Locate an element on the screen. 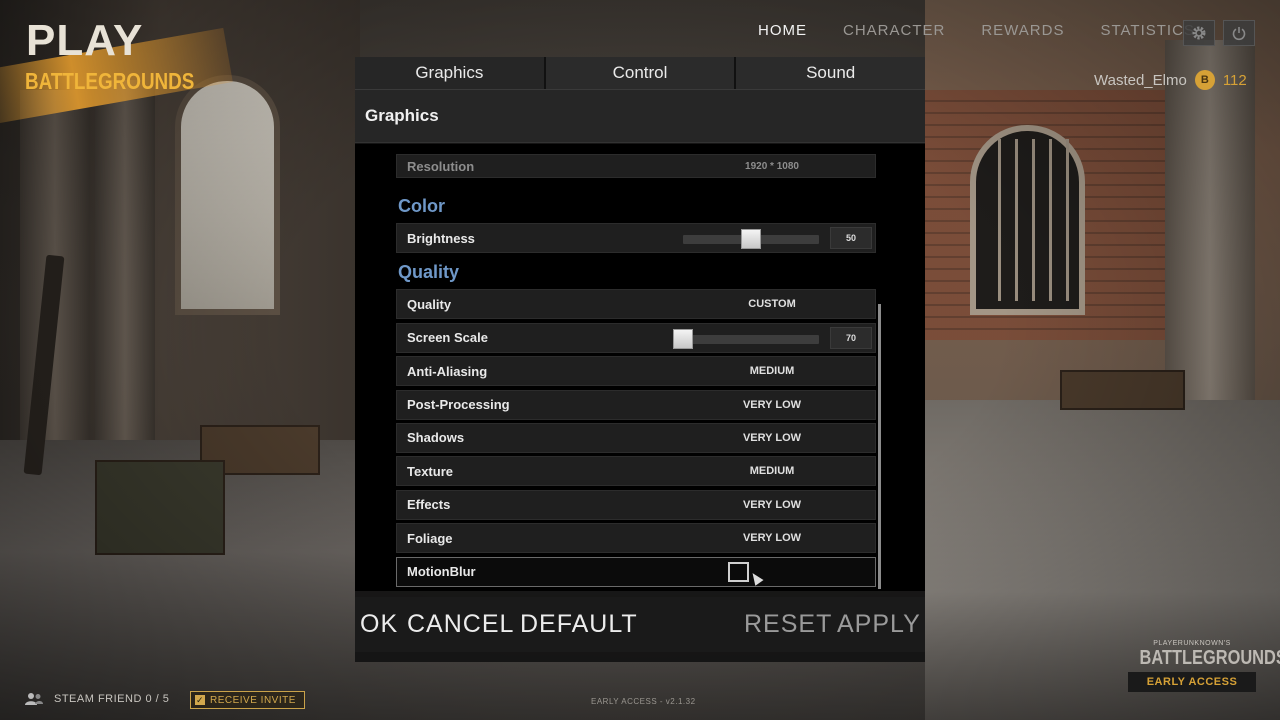  setting-row-anti-aliasing: Anti-Aliasing MEDIUM is located at coordinates (636, 371).